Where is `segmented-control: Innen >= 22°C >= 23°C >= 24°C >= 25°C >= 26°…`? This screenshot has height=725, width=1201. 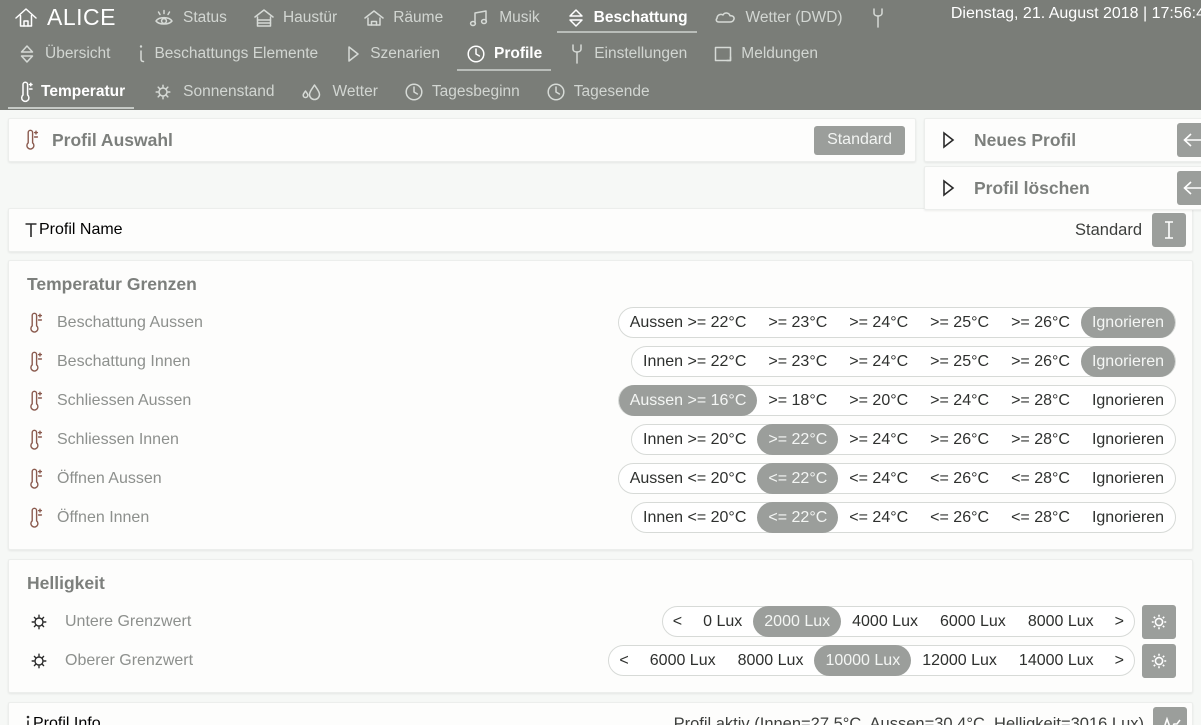
segmented-control: Innen >= 22°C >= 23°C >= 24°C >= 25°C >= 26°… is located at coordinates (903, 361).